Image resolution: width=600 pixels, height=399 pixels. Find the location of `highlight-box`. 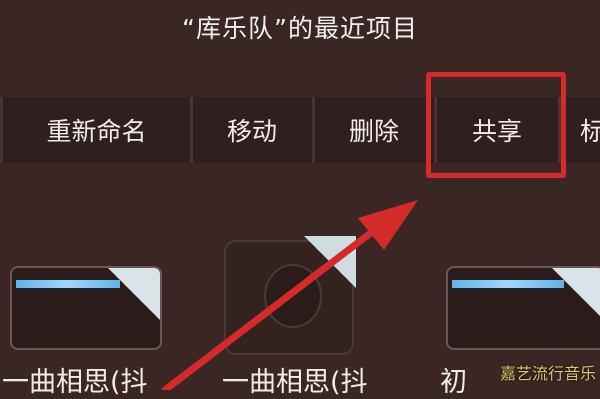

highlight-box is located at coordinates (496, 125).